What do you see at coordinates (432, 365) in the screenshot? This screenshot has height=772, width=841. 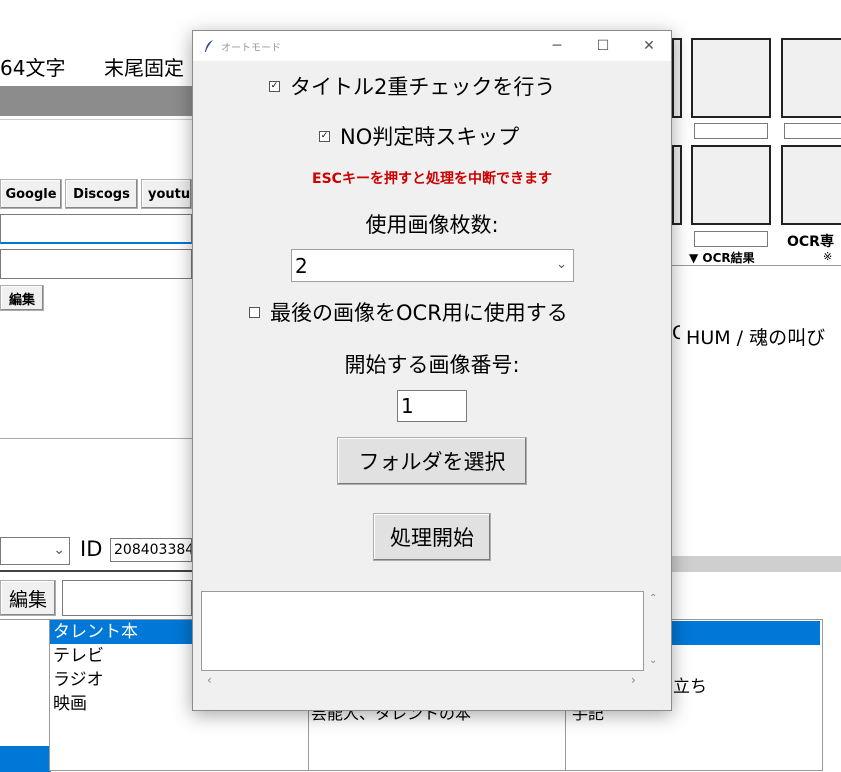 I see `start-index-label: 開始する画像番号:` at bounding box center [432, 365].